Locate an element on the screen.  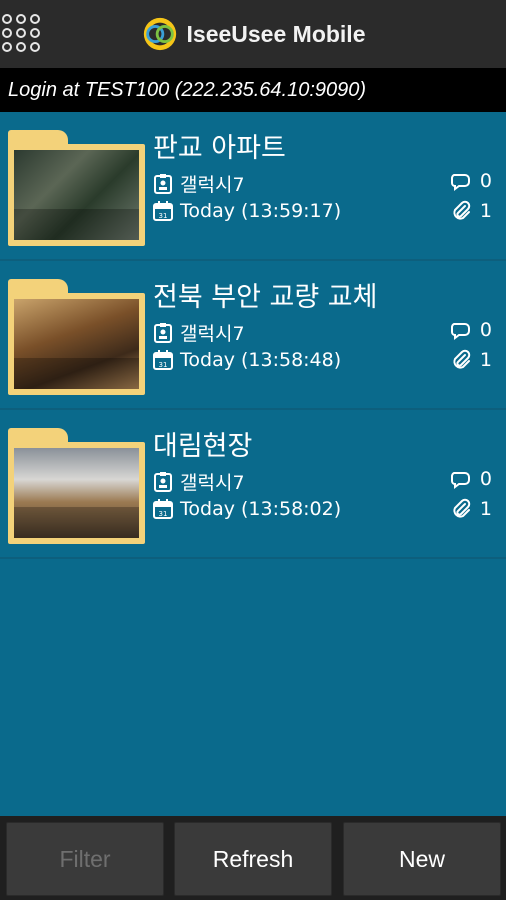
item-date: Today (13:59:17) is located at coordinates (261, 211).